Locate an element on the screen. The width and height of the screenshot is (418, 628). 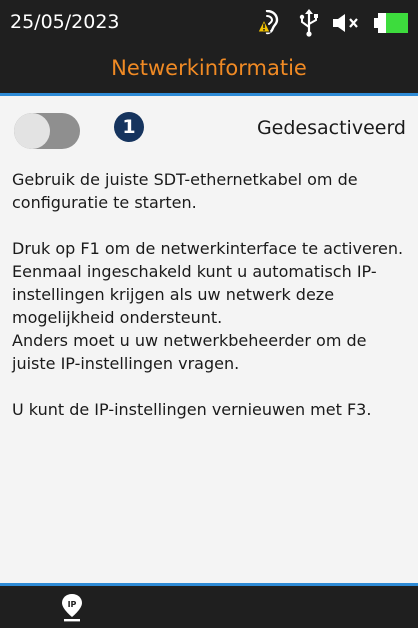
header: Netwerkinformatie is located at coordinates (209, 68).